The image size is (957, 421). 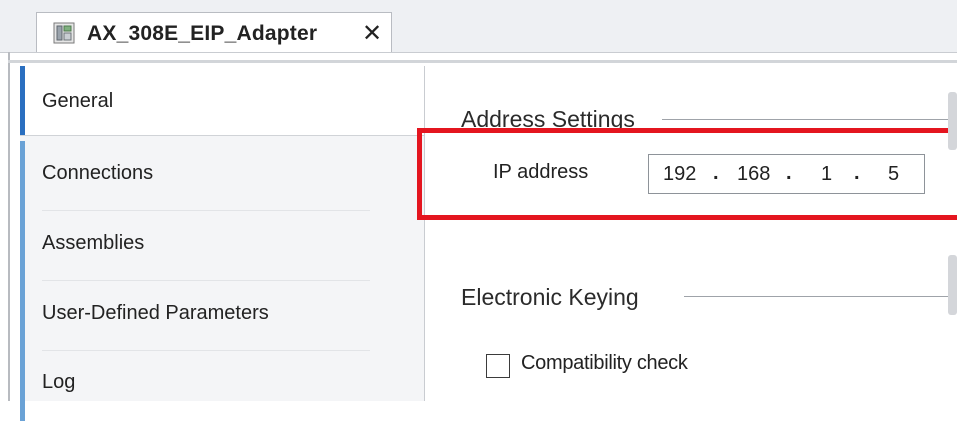 What do you see at coordinates (98, 173) in the screenshot?
I see `sidebar-item-label: Connections` at bounding box center [98, 173].